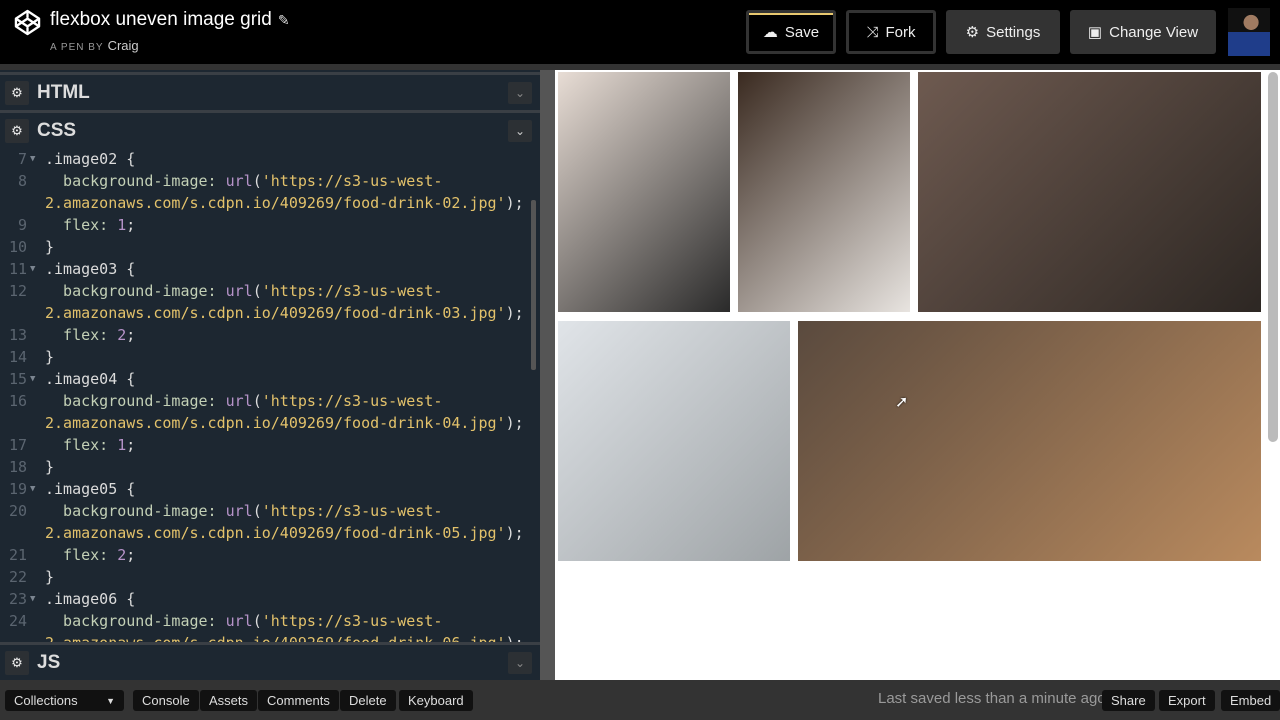 Image resolution: width=1280 pixels, height=720 pixels. What do you see at coordinates (1013, 32) in the screenshot?
I see `settings-label: Settings` at bounding box center [1013, 32].